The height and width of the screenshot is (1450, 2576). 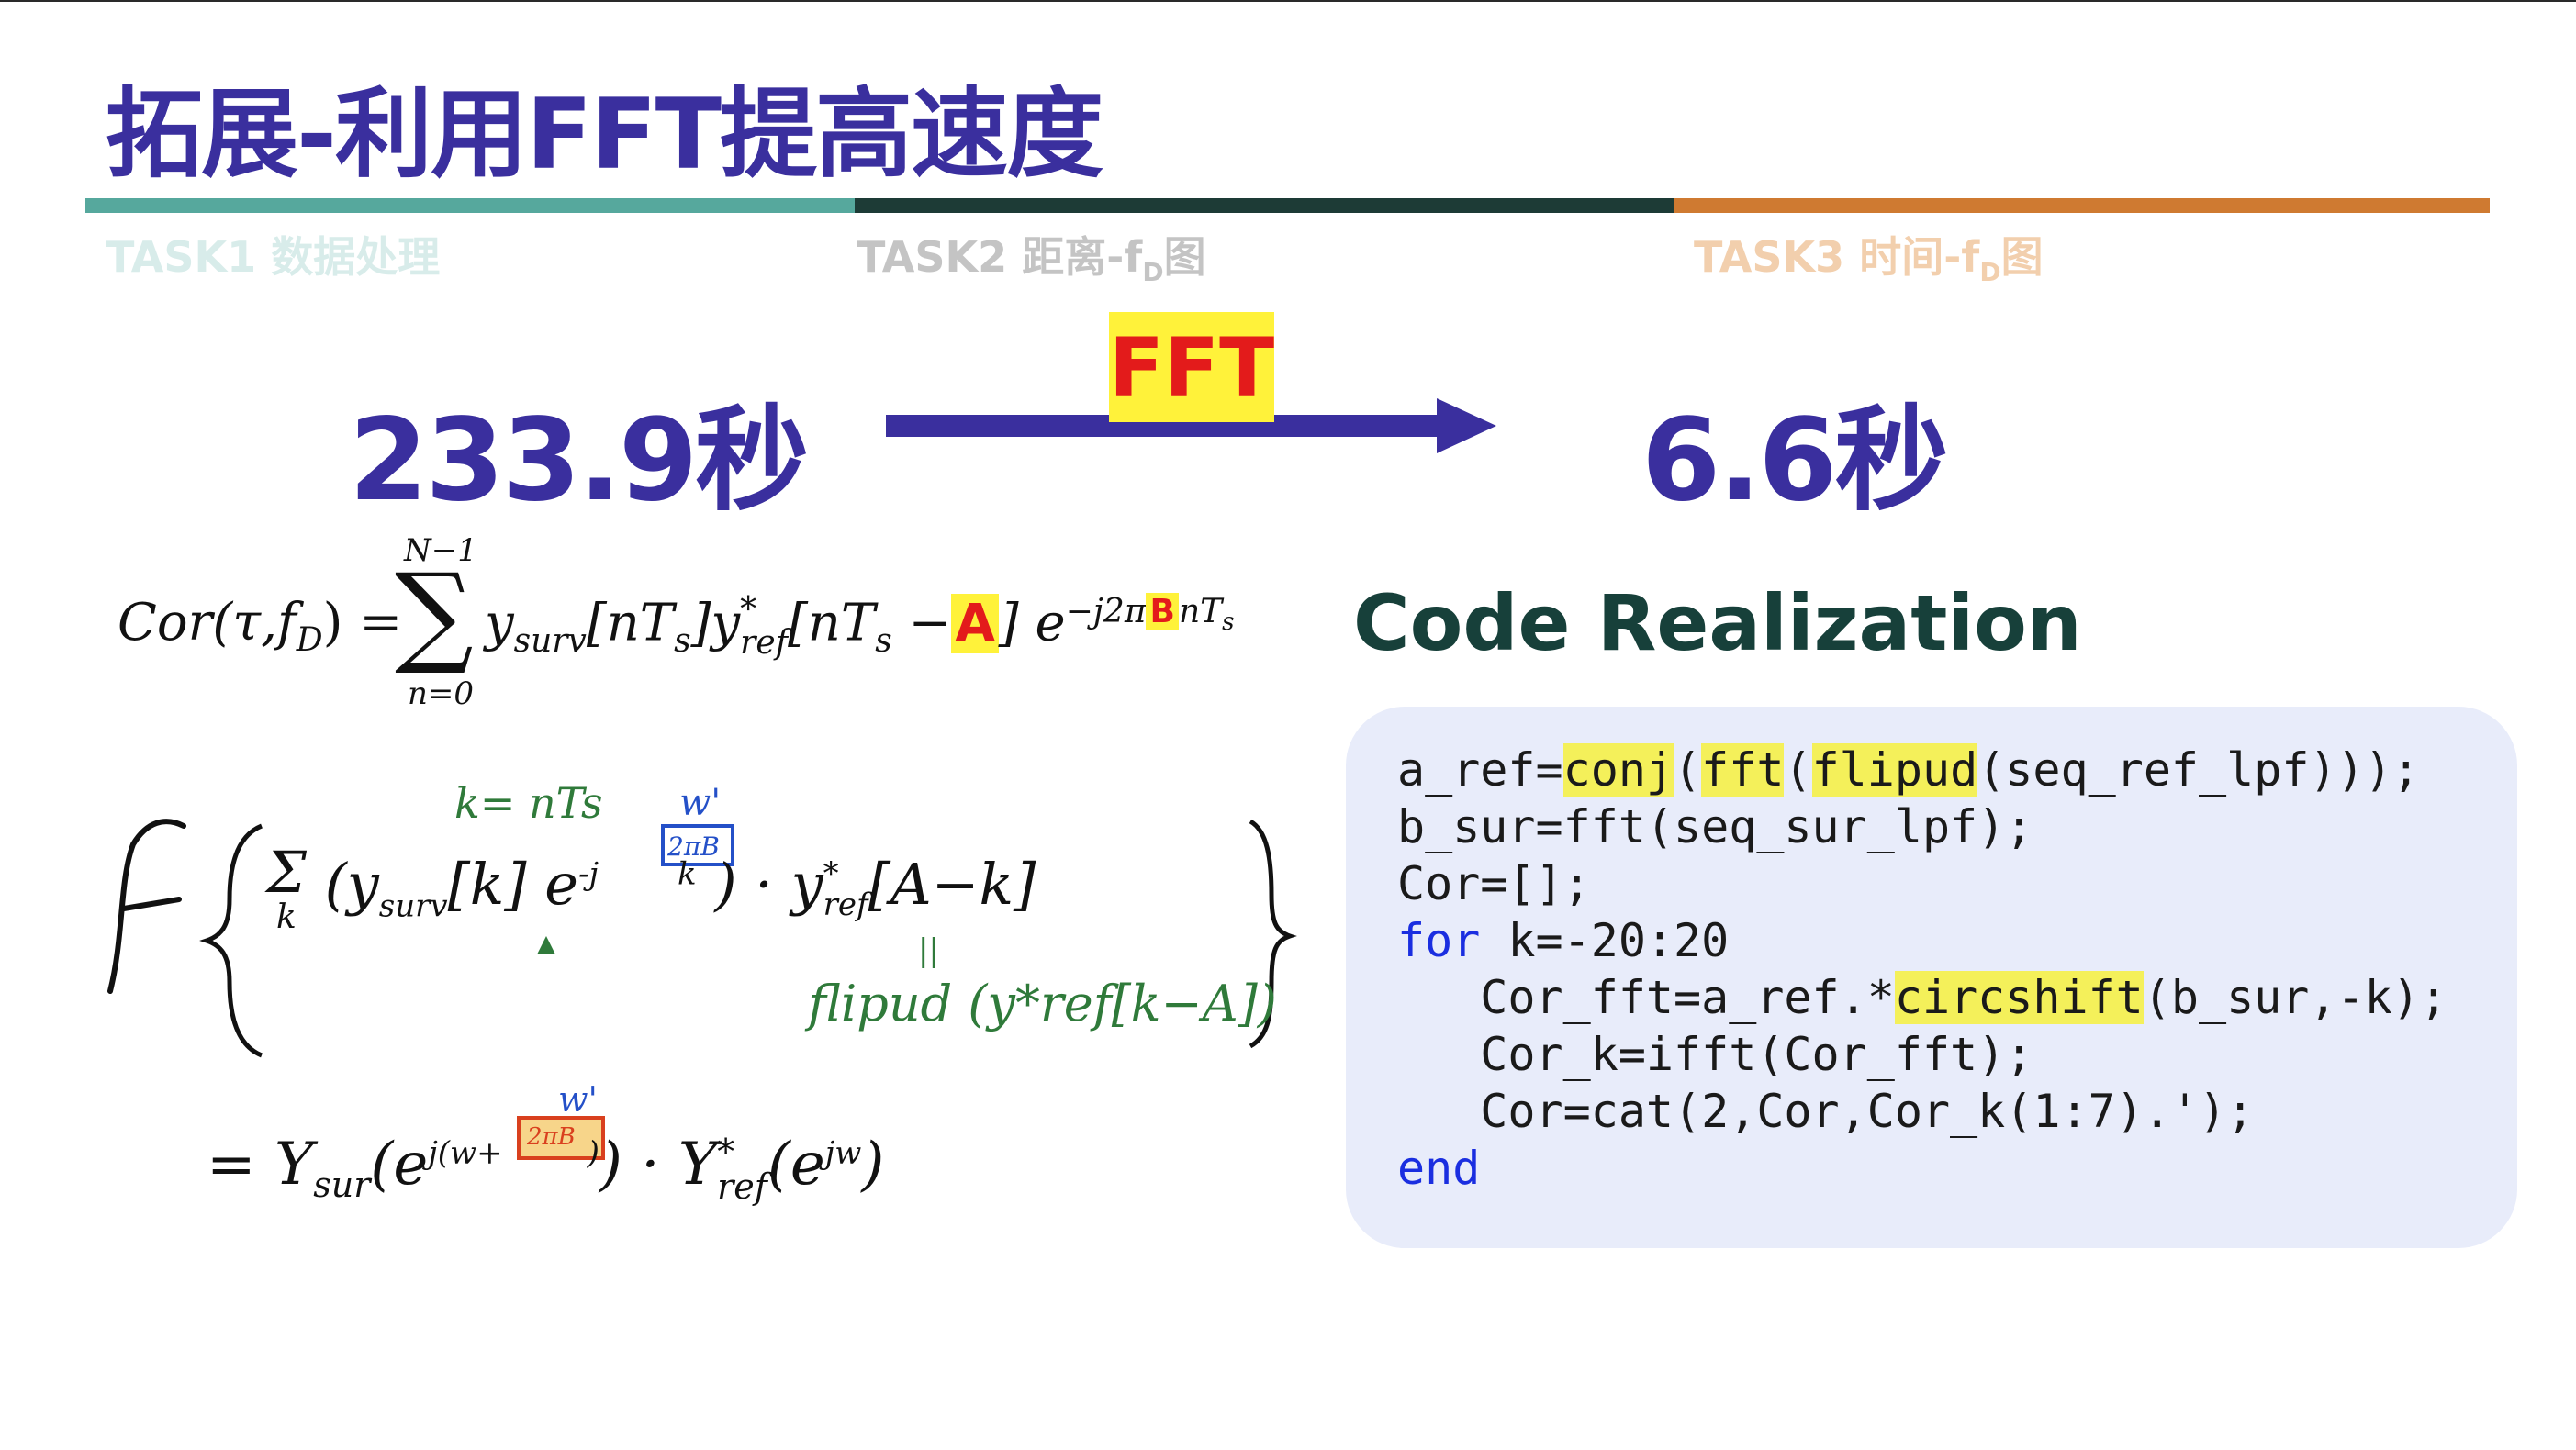 What do you see at coordinates (726, 623) in the screenshot?
I see `term2: y` at bounding box center [726, 623].